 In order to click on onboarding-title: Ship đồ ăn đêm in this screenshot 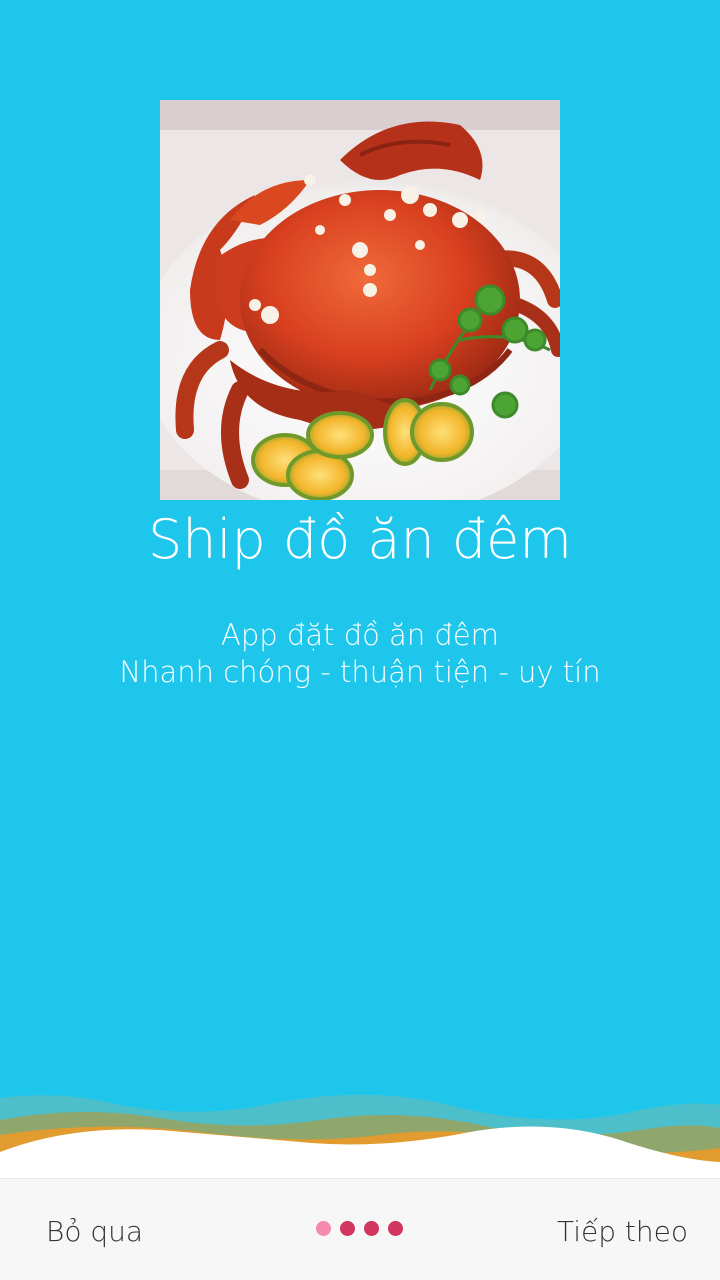, I will do `click(359, 539)`.